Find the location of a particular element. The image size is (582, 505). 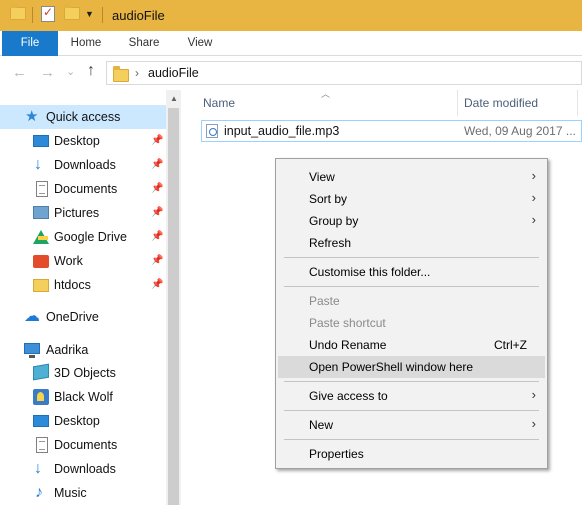

sidebar-item-documents-pc: Documents is located at coordinates (83, 445).